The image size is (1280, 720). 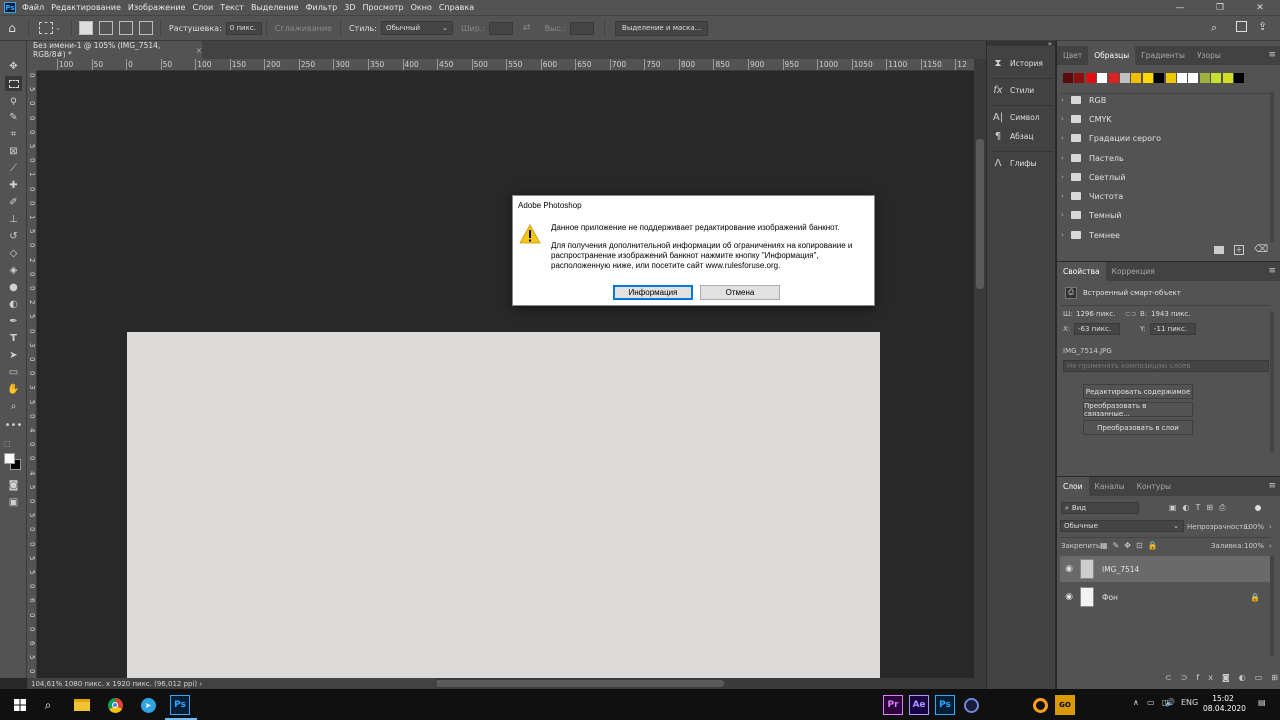 I want to click on pen-tool-icon: ✒, so click(x=13, y=321).